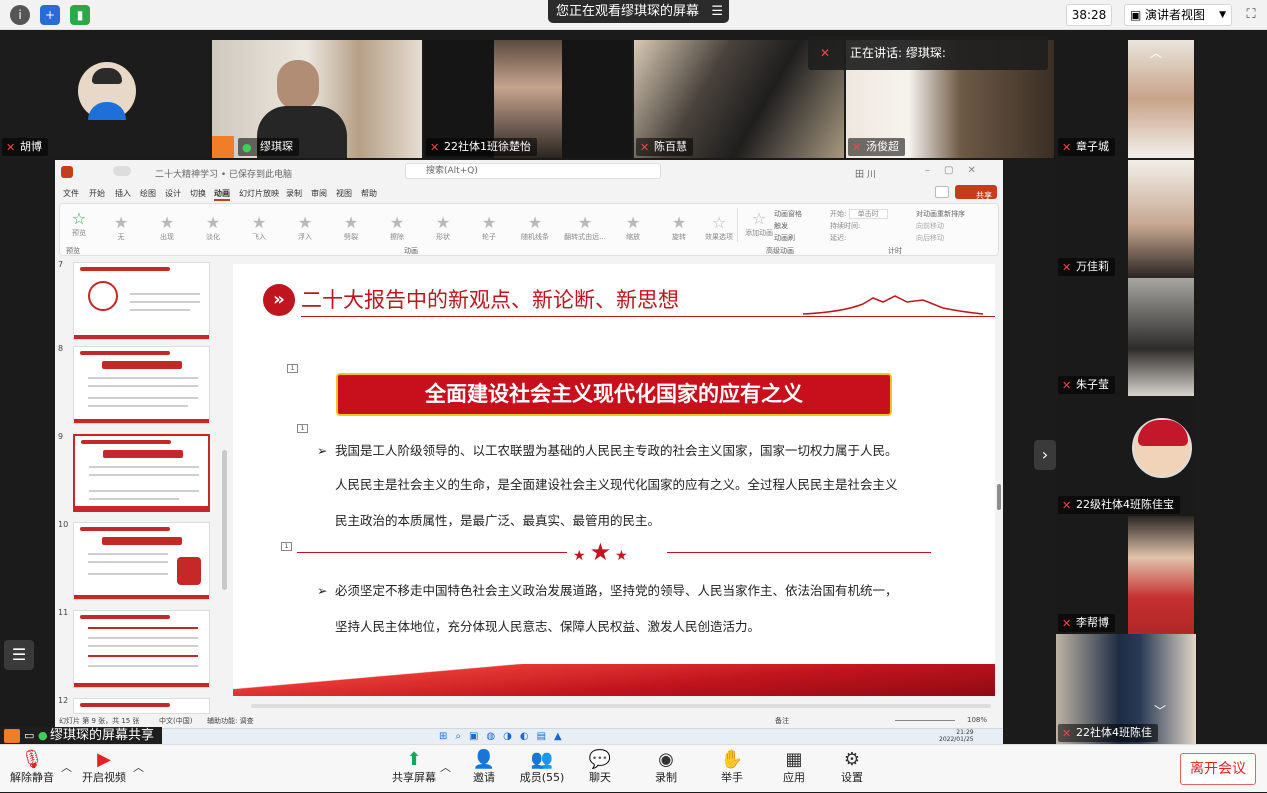 Image resolution: width=1267 pixels, height=793 pixels. What do you see at coordinates (977, 720) in the screenshot?
I see `zoom-level: 108%` at bounding box center [977, 720].